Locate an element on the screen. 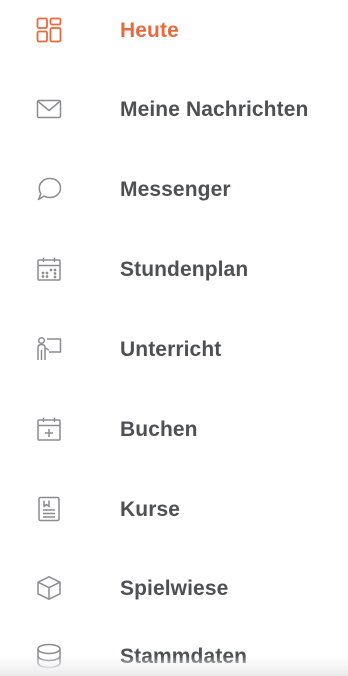 This screenshot has width=348, height=676. calendar-add-icon is located at coordinates (49, 429).